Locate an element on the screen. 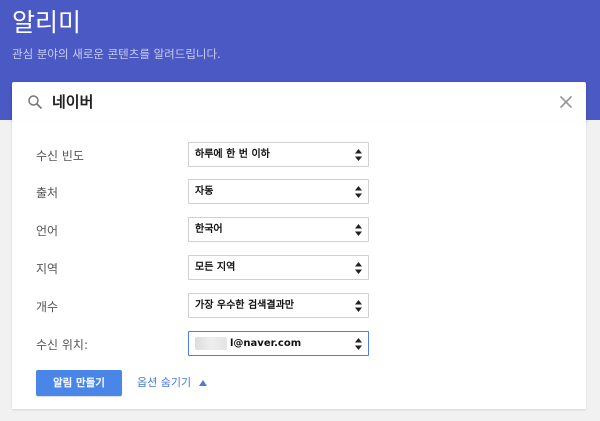 The width and height of the screenshot is (600, 421). sources-label: 출처 is located at coordinates (47, 193).